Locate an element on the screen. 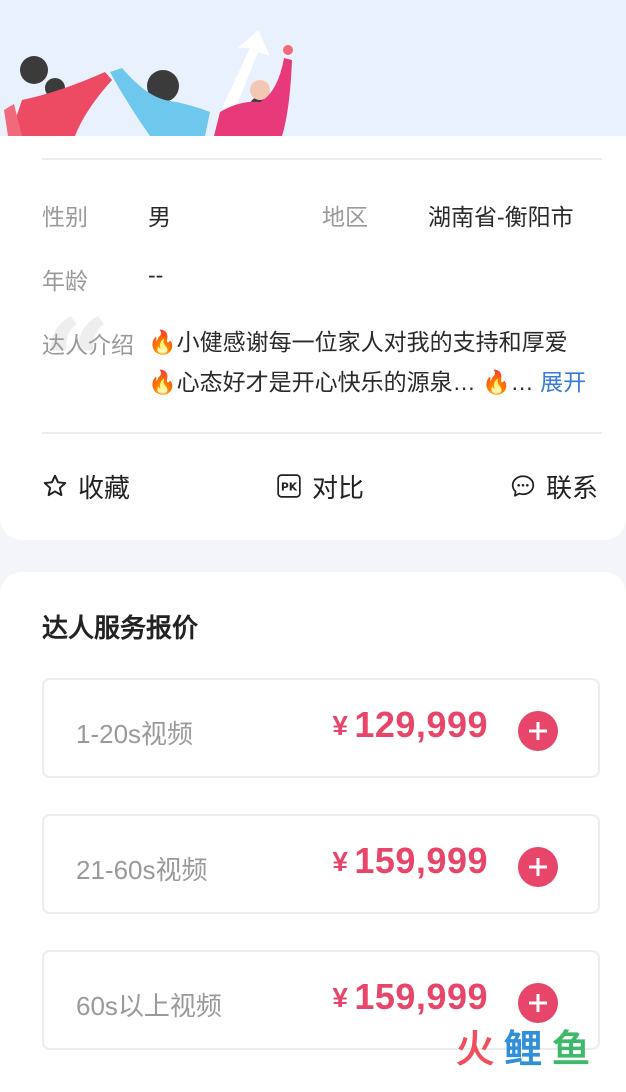 The height and width of the screenshot is (1092, 626). favorite-label: 收藏 is located at coordinates (104, 487).